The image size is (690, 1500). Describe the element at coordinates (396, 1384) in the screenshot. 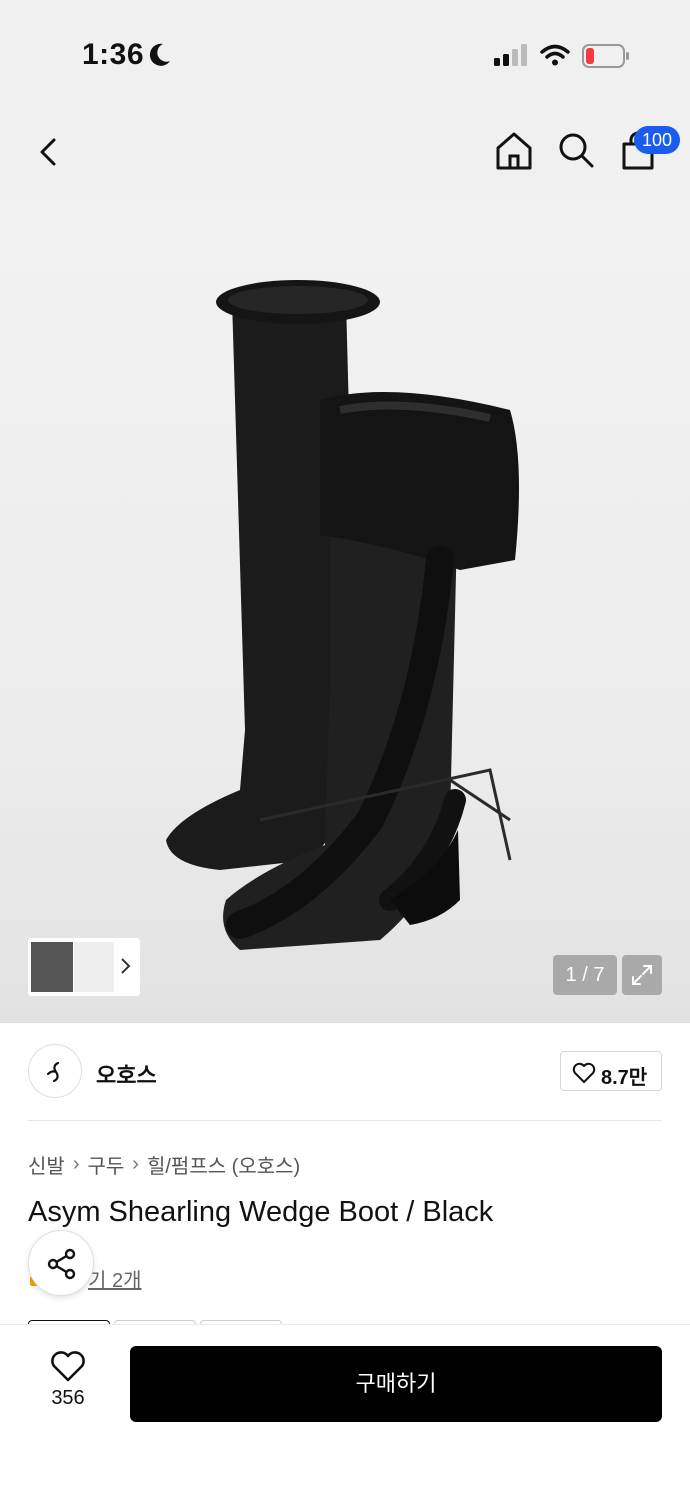

I see `buy-button: 구매하기` at that location.